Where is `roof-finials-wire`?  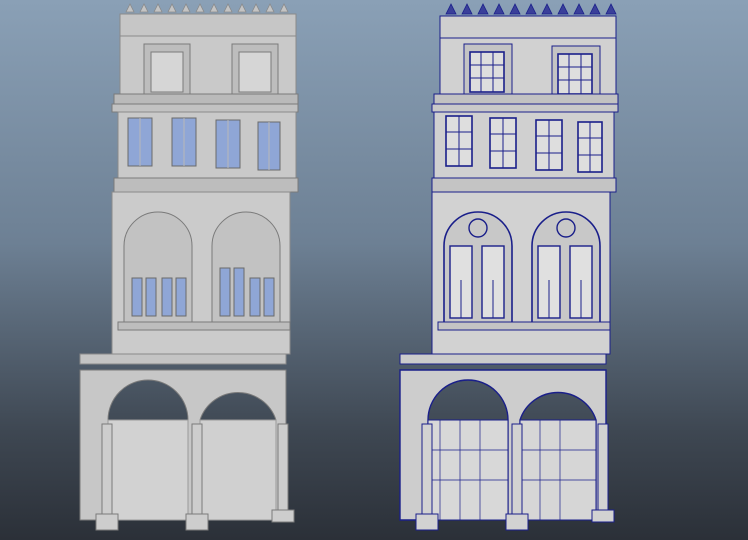 roof-finials-wire is located at coordinates (531, 9).